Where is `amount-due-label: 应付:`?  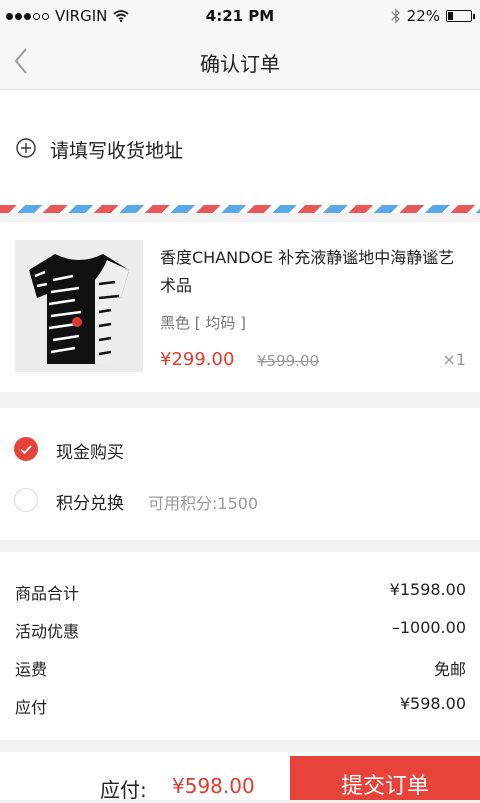
amount-due-label: 应付: is located at coordinates (123, 790).